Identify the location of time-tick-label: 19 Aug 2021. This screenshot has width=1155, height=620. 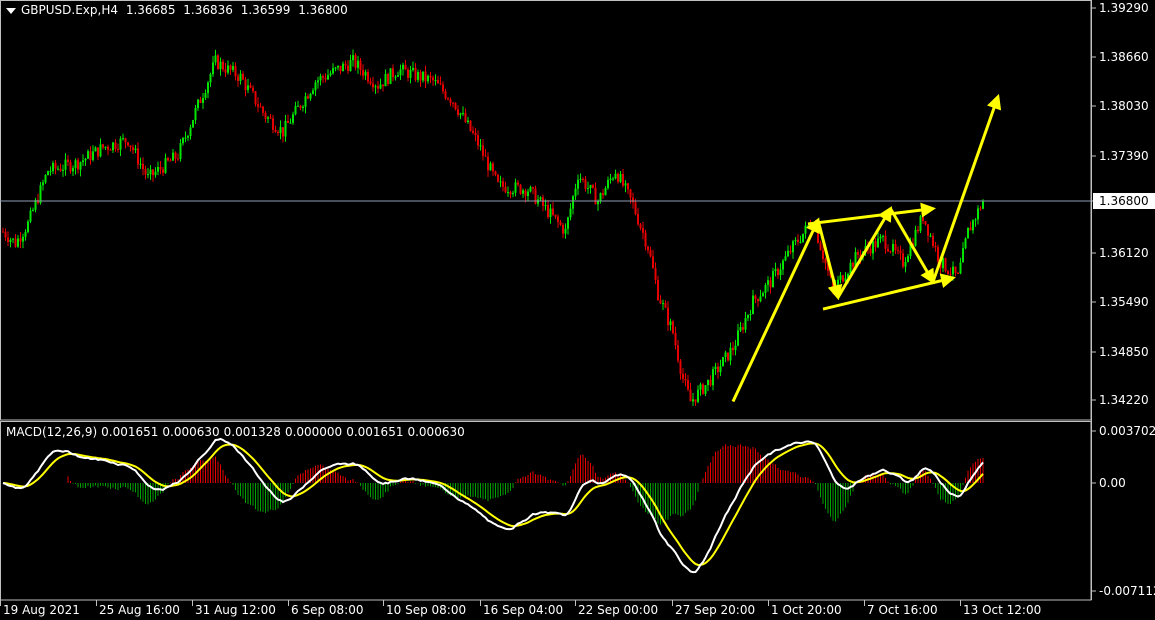
(41, 610).